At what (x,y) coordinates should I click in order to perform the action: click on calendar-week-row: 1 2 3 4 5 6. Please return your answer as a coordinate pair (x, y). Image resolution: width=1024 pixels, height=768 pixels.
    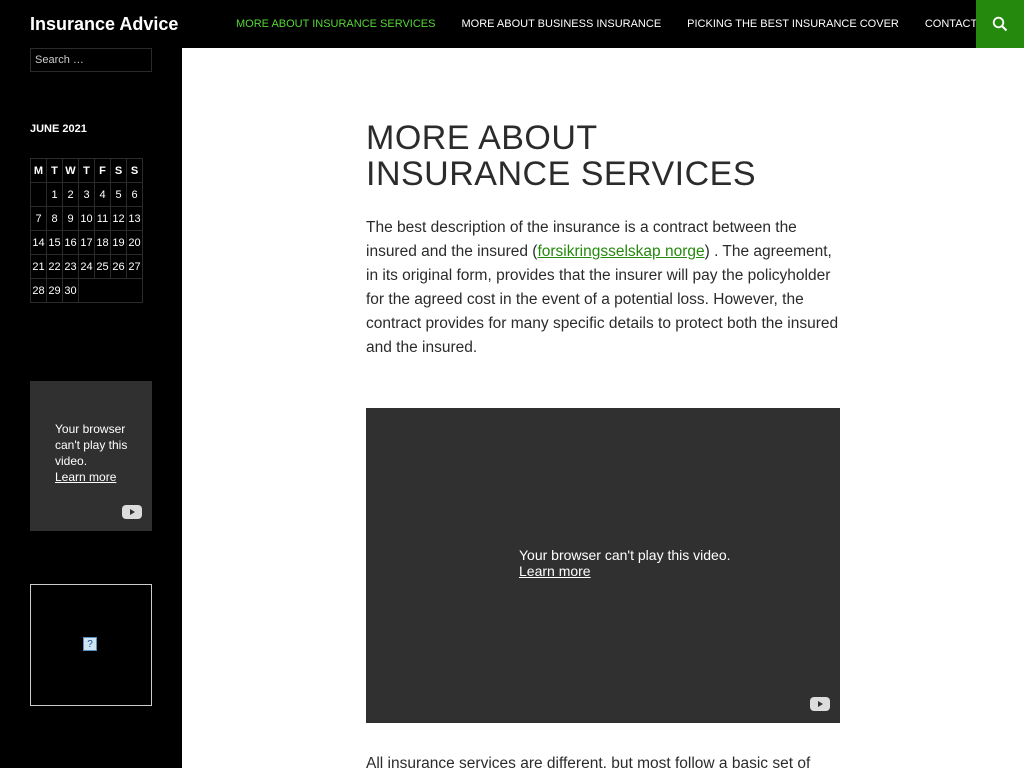
    Looking at the image, I should click on (86, 194).